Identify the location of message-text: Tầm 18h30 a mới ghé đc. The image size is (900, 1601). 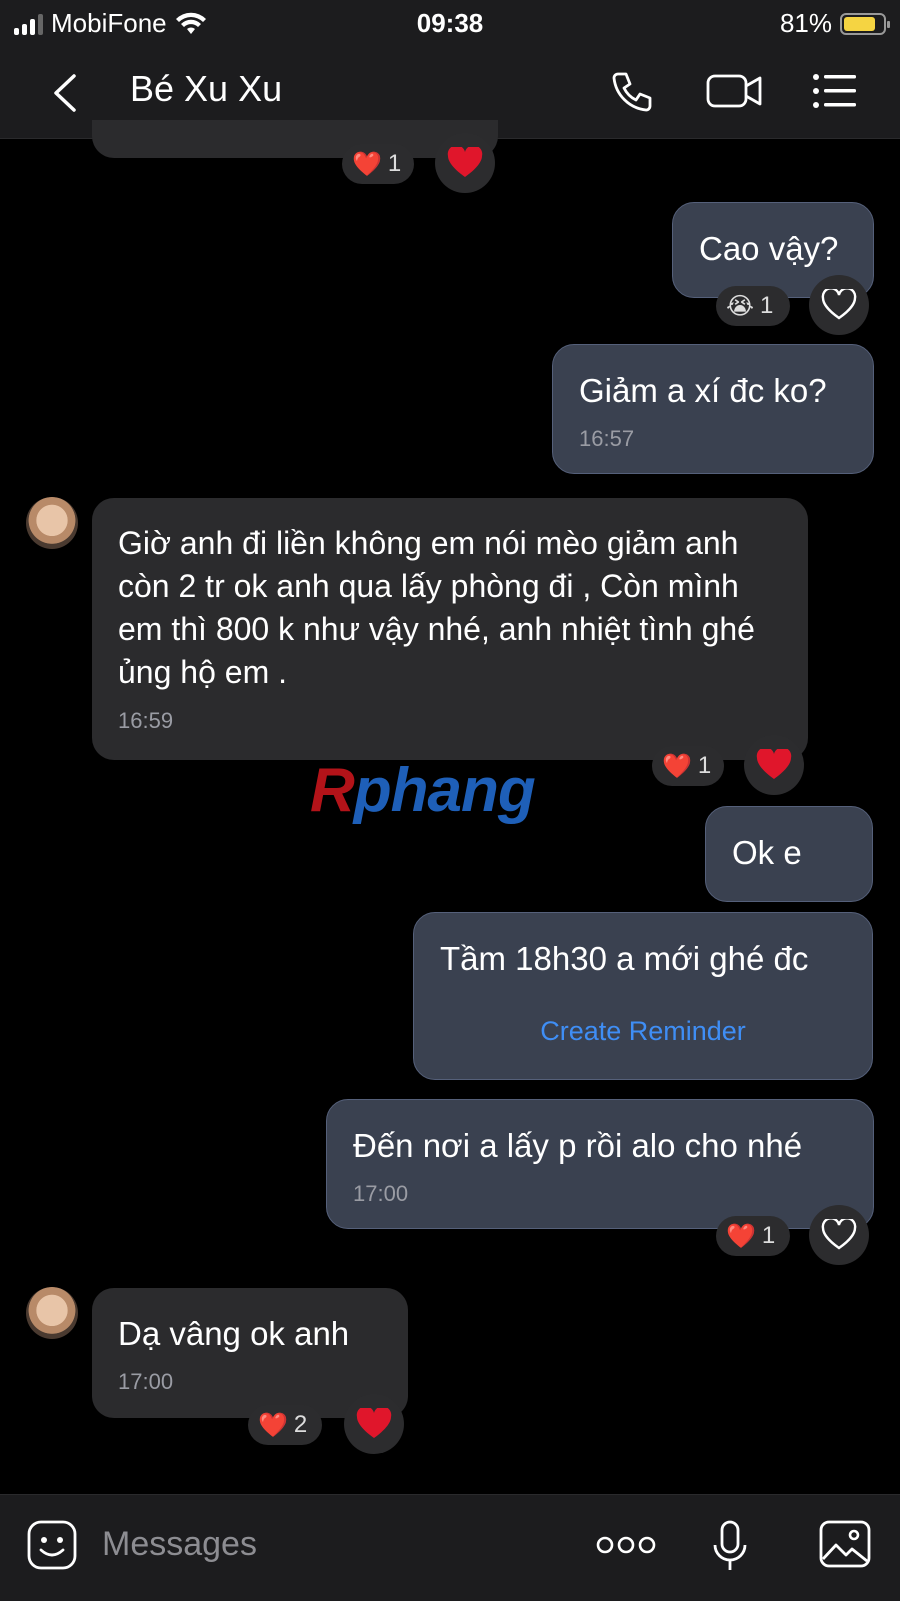
(624, 958).